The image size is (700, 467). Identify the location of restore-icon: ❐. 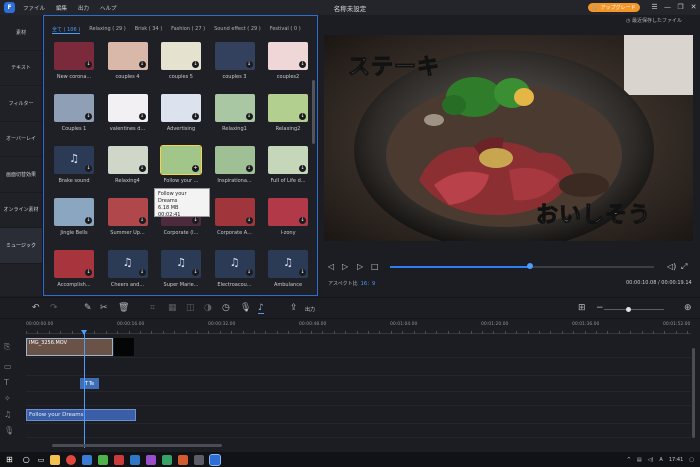
(680, 7).